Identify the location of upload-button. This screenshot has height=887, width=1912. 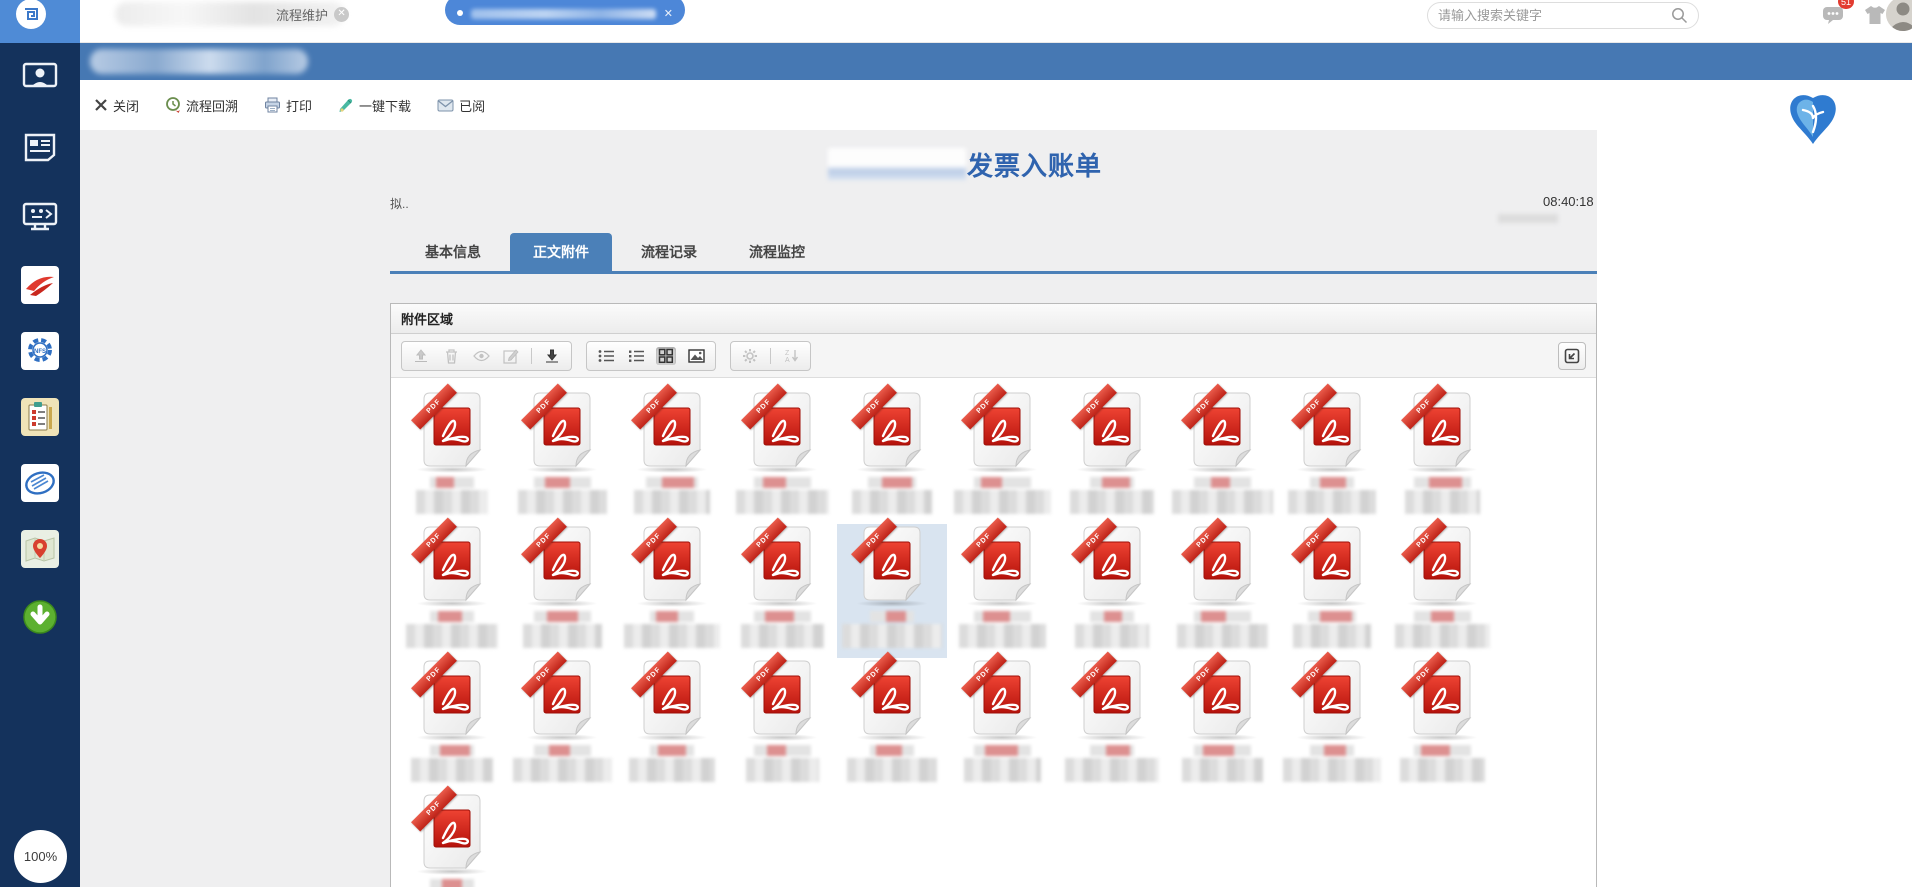
(421, 356).